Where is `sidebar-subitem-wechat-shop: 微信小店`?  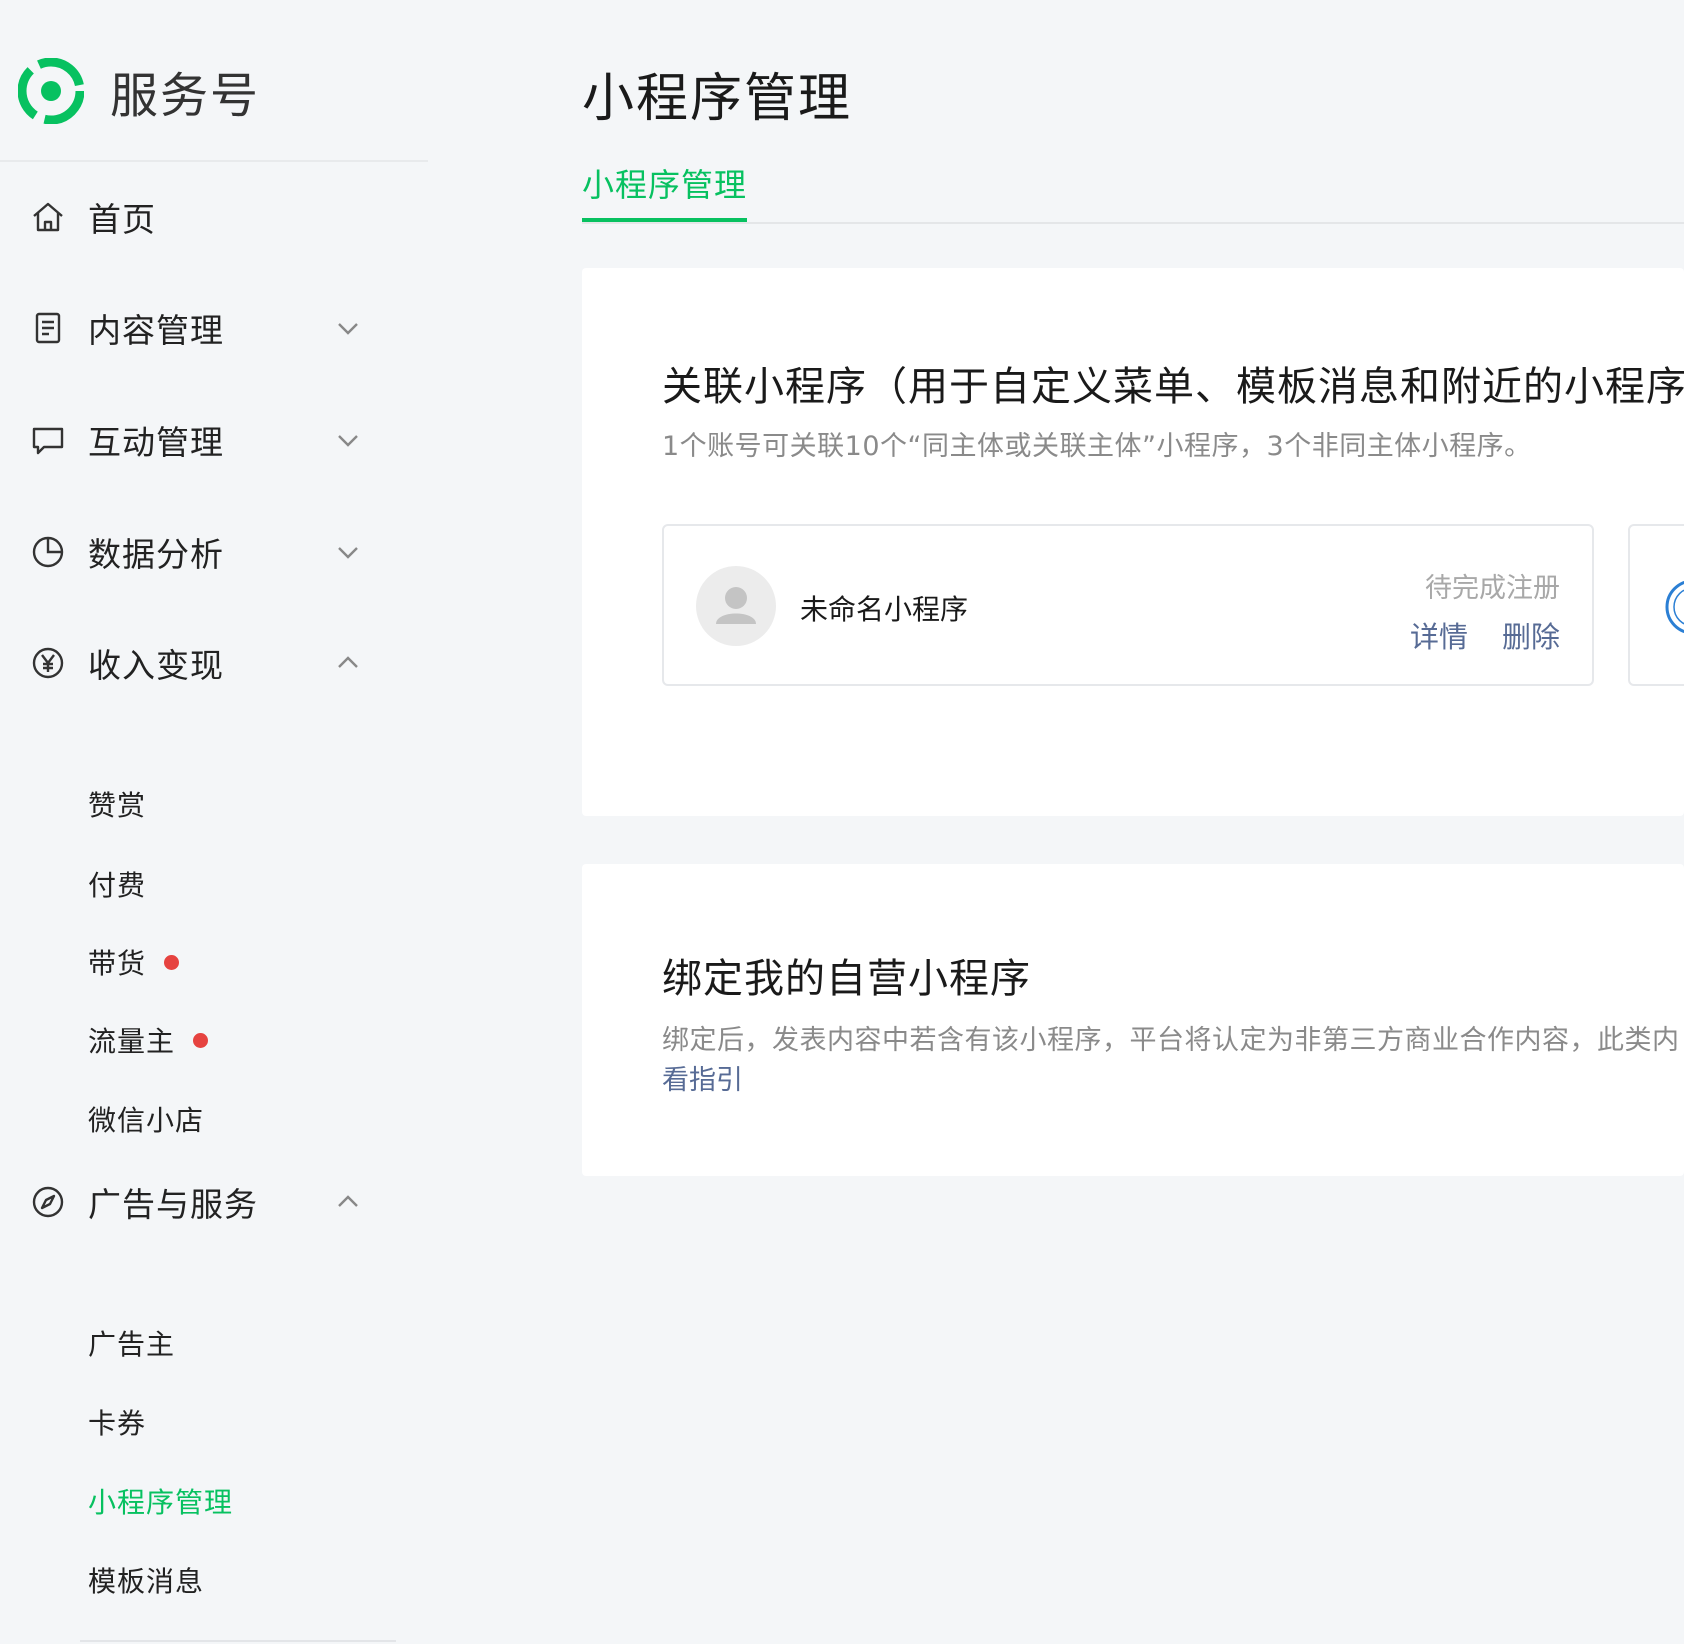 sidebar-subitem-wechat-shop: 微信小店 is located at coordinates (146, 1119).